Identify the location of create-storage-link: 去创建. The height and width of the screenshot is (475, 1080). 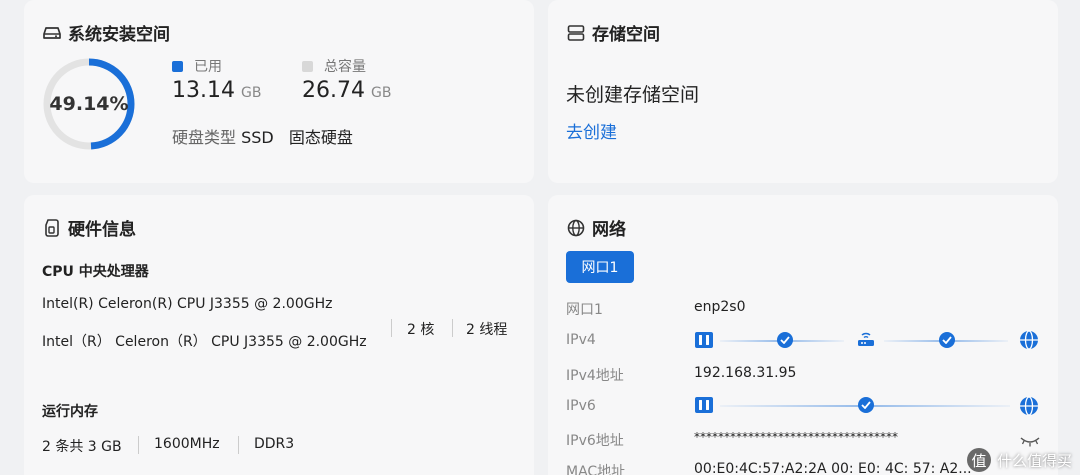
(591, 130).